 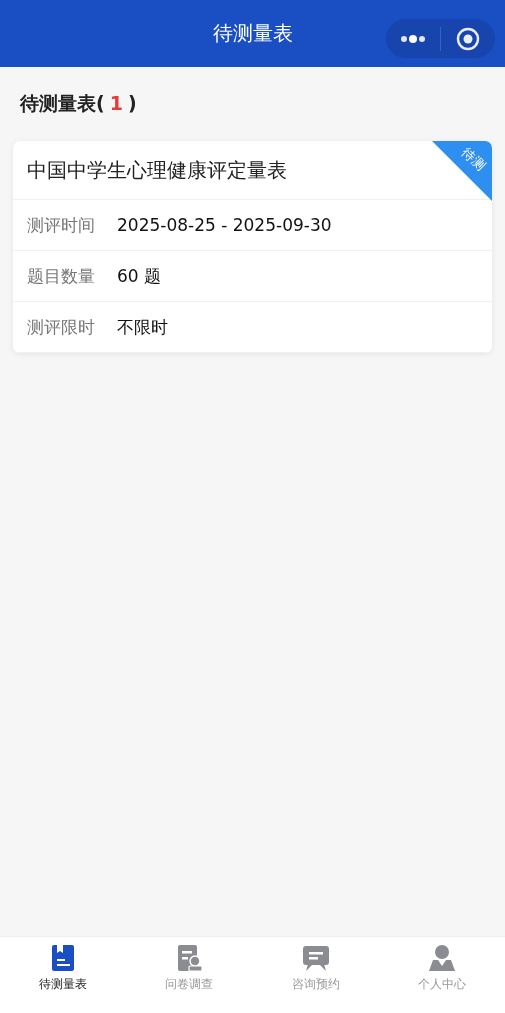 I want to click on field-label: 测评限时, so click(x=61, y=327).